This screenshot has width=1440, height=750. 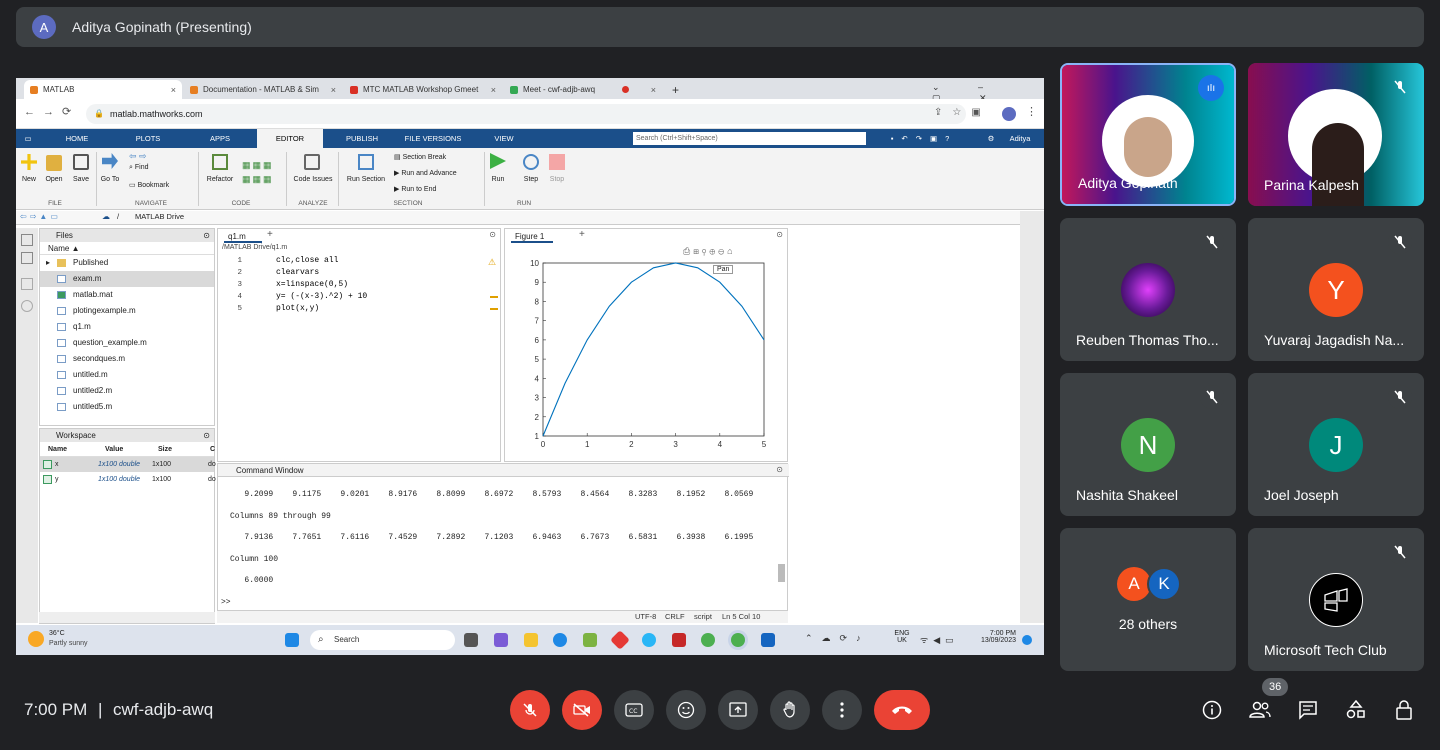 What do you see at coordinates (492, 262) in the screenshot?
I see `warning-icon: ⚠` at bounding box center [492, 262].